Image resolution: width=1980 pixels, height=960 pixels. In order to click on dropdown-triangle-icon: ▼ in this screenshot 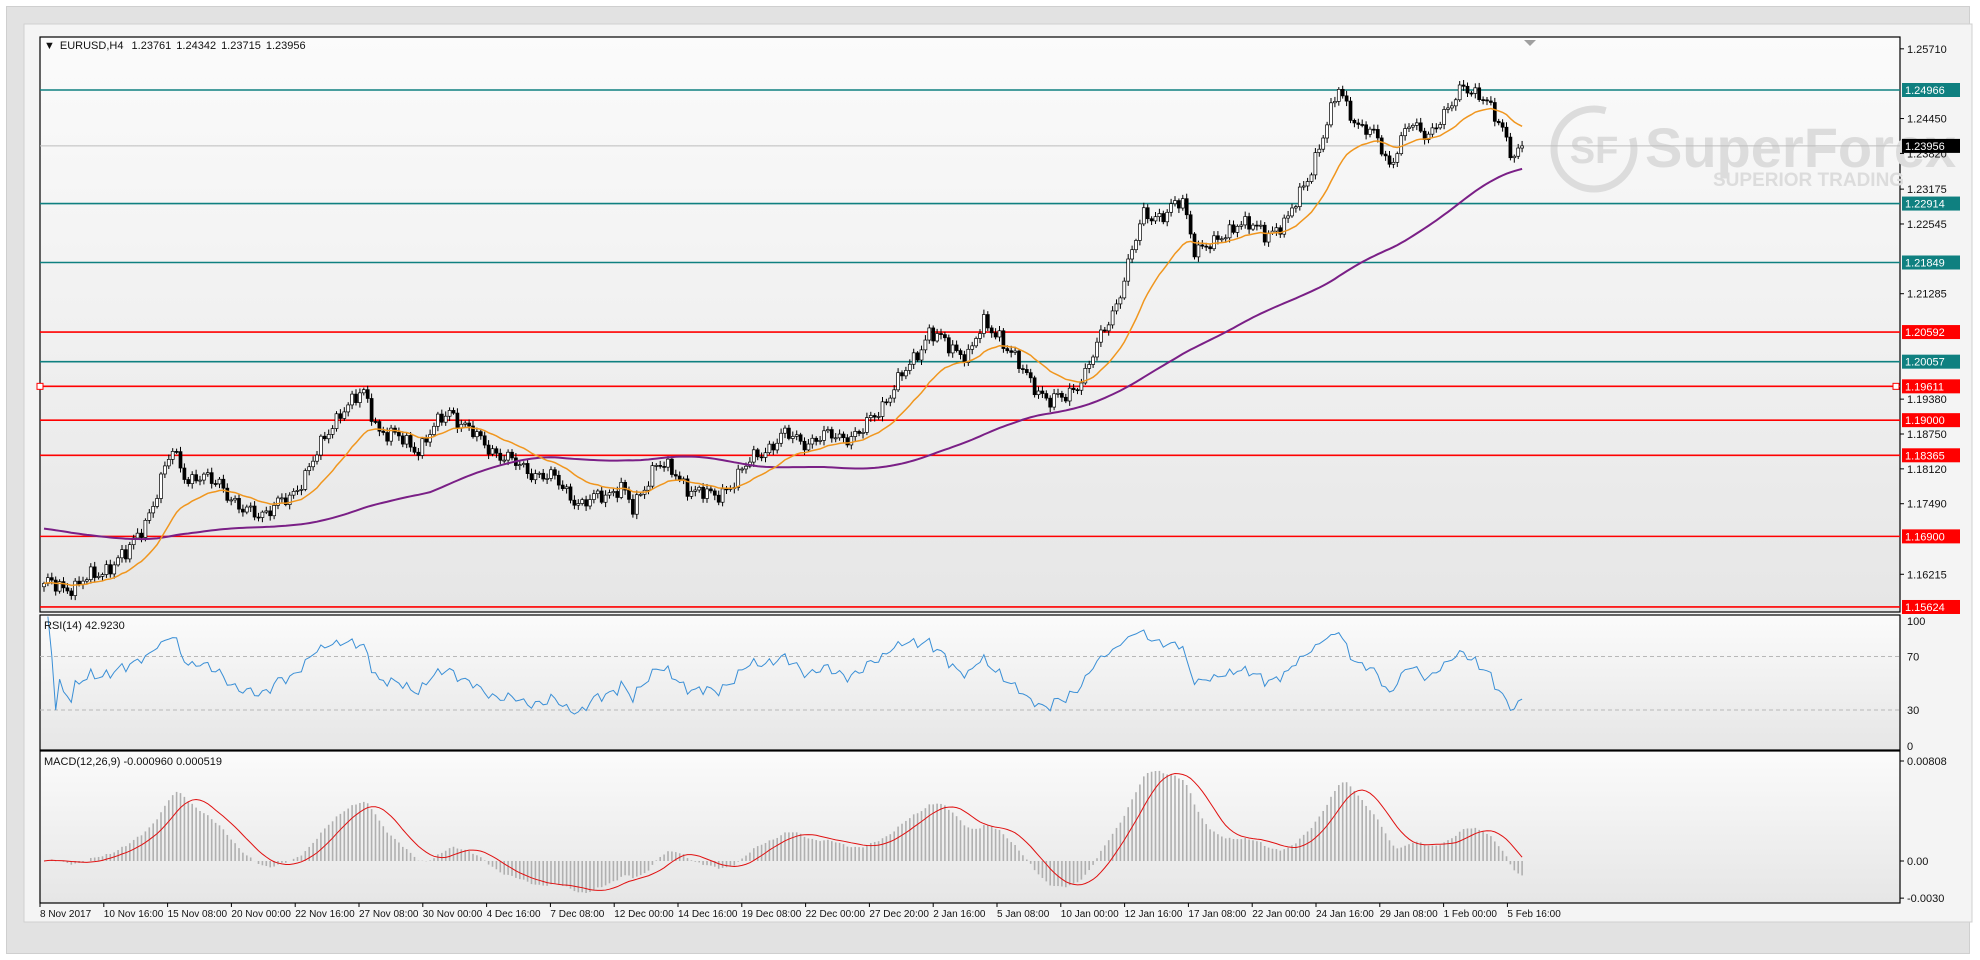, I will do `click(49, 46)`.